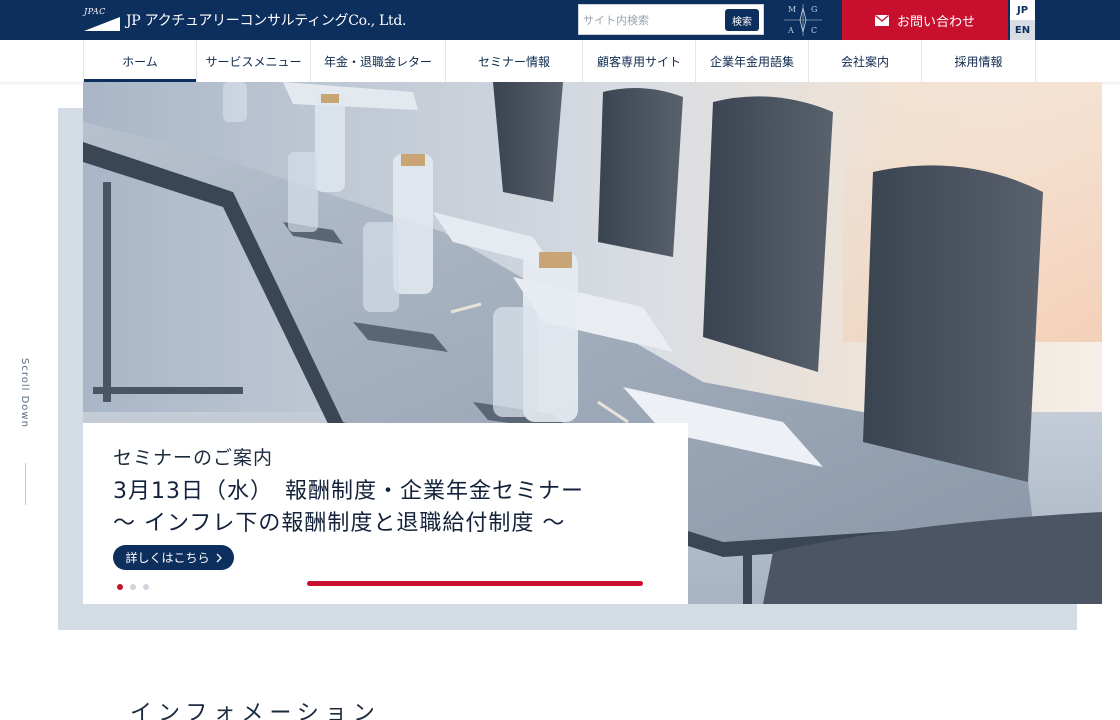 Image resolution: width=1120 pixels, height=720 pixels. I want to click on language-switcher: JP EN, so click(1022, 20).